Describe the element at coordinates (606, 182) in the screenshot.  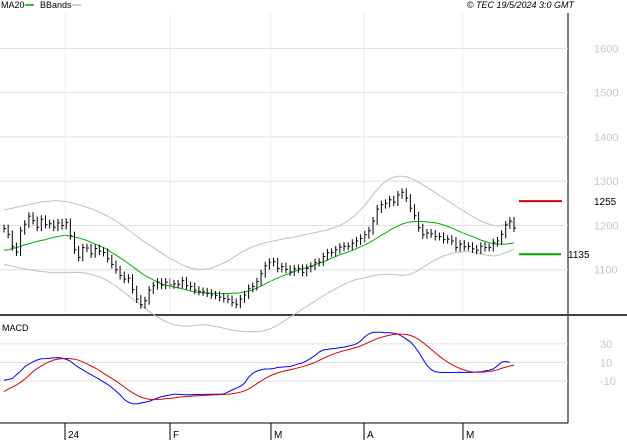
I see `price-y-tick-1300: 1300` at that location.